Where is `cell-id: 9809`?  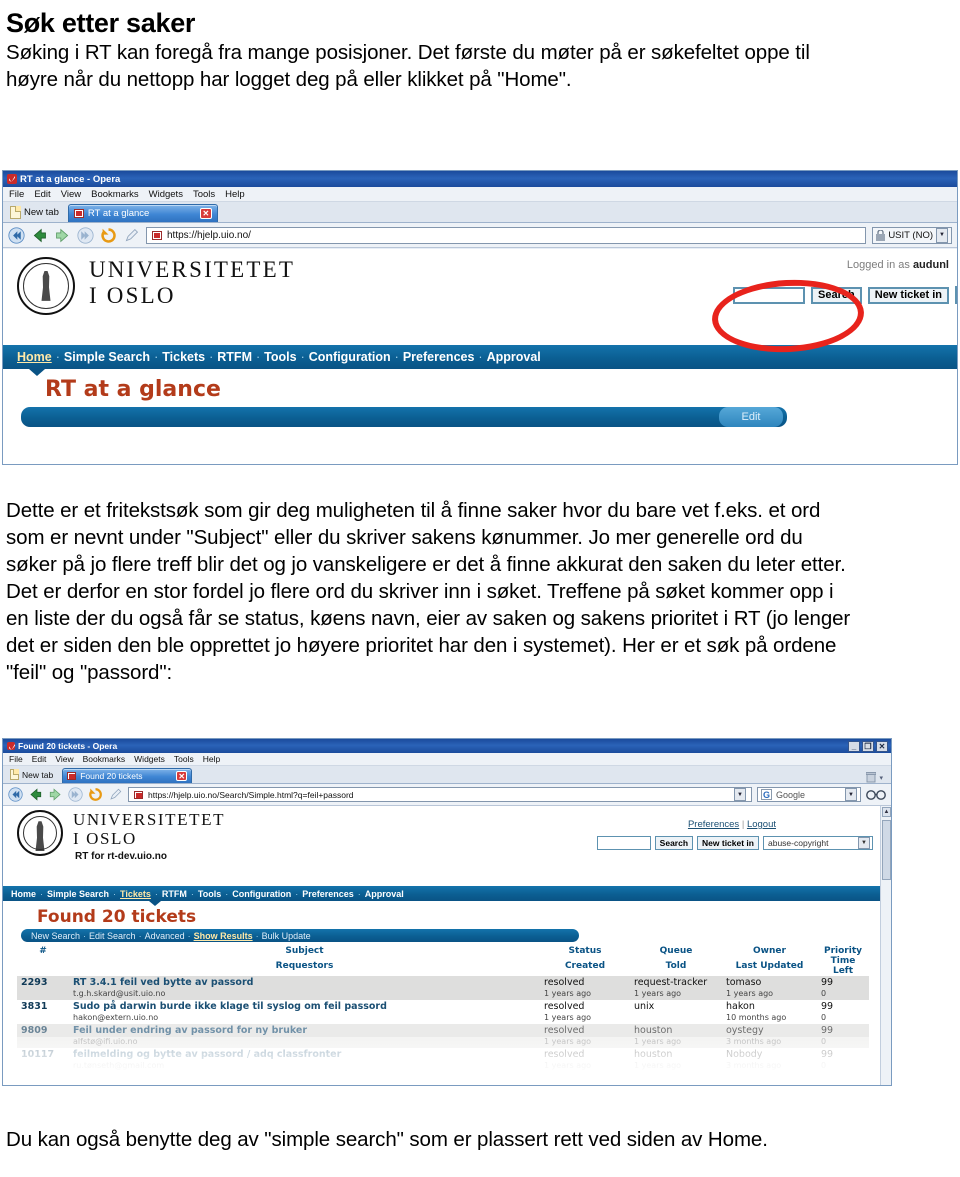
cell-id: 9809 is located at coordinates (43, 1030).